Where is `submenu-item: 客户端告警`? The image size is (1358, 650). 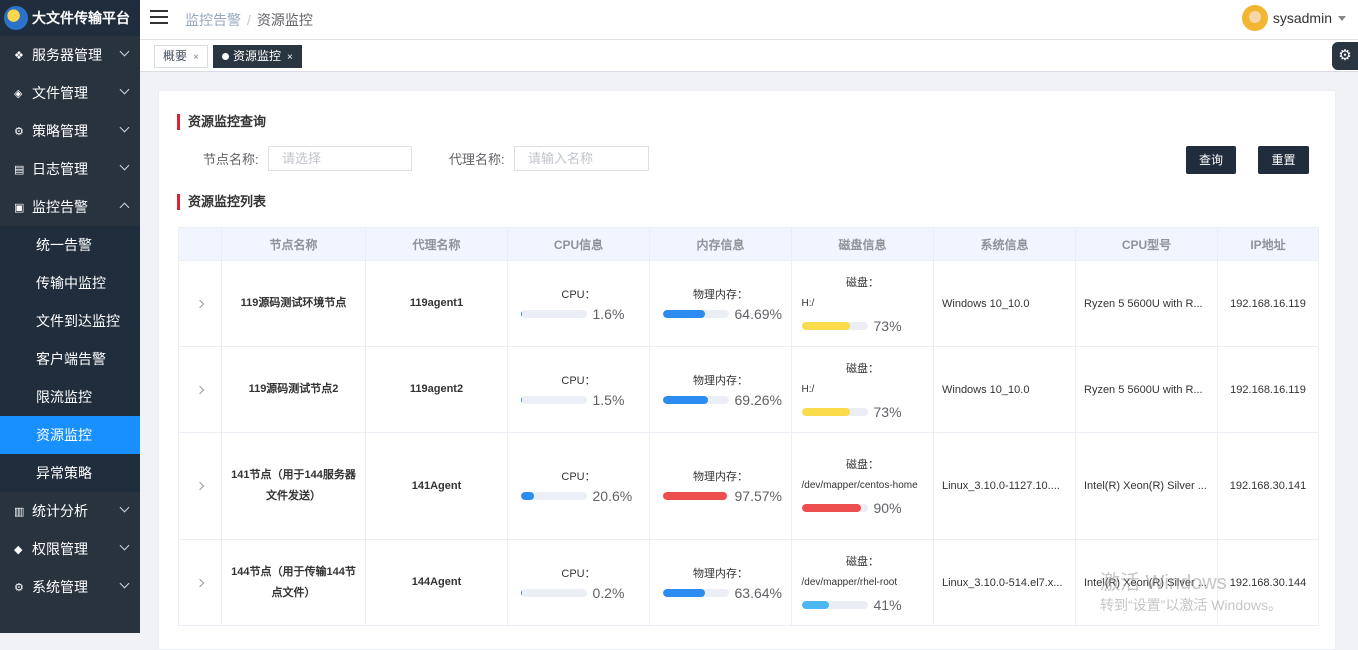 submenu-item: 客户端告警 is located at coordinates (70, 359).